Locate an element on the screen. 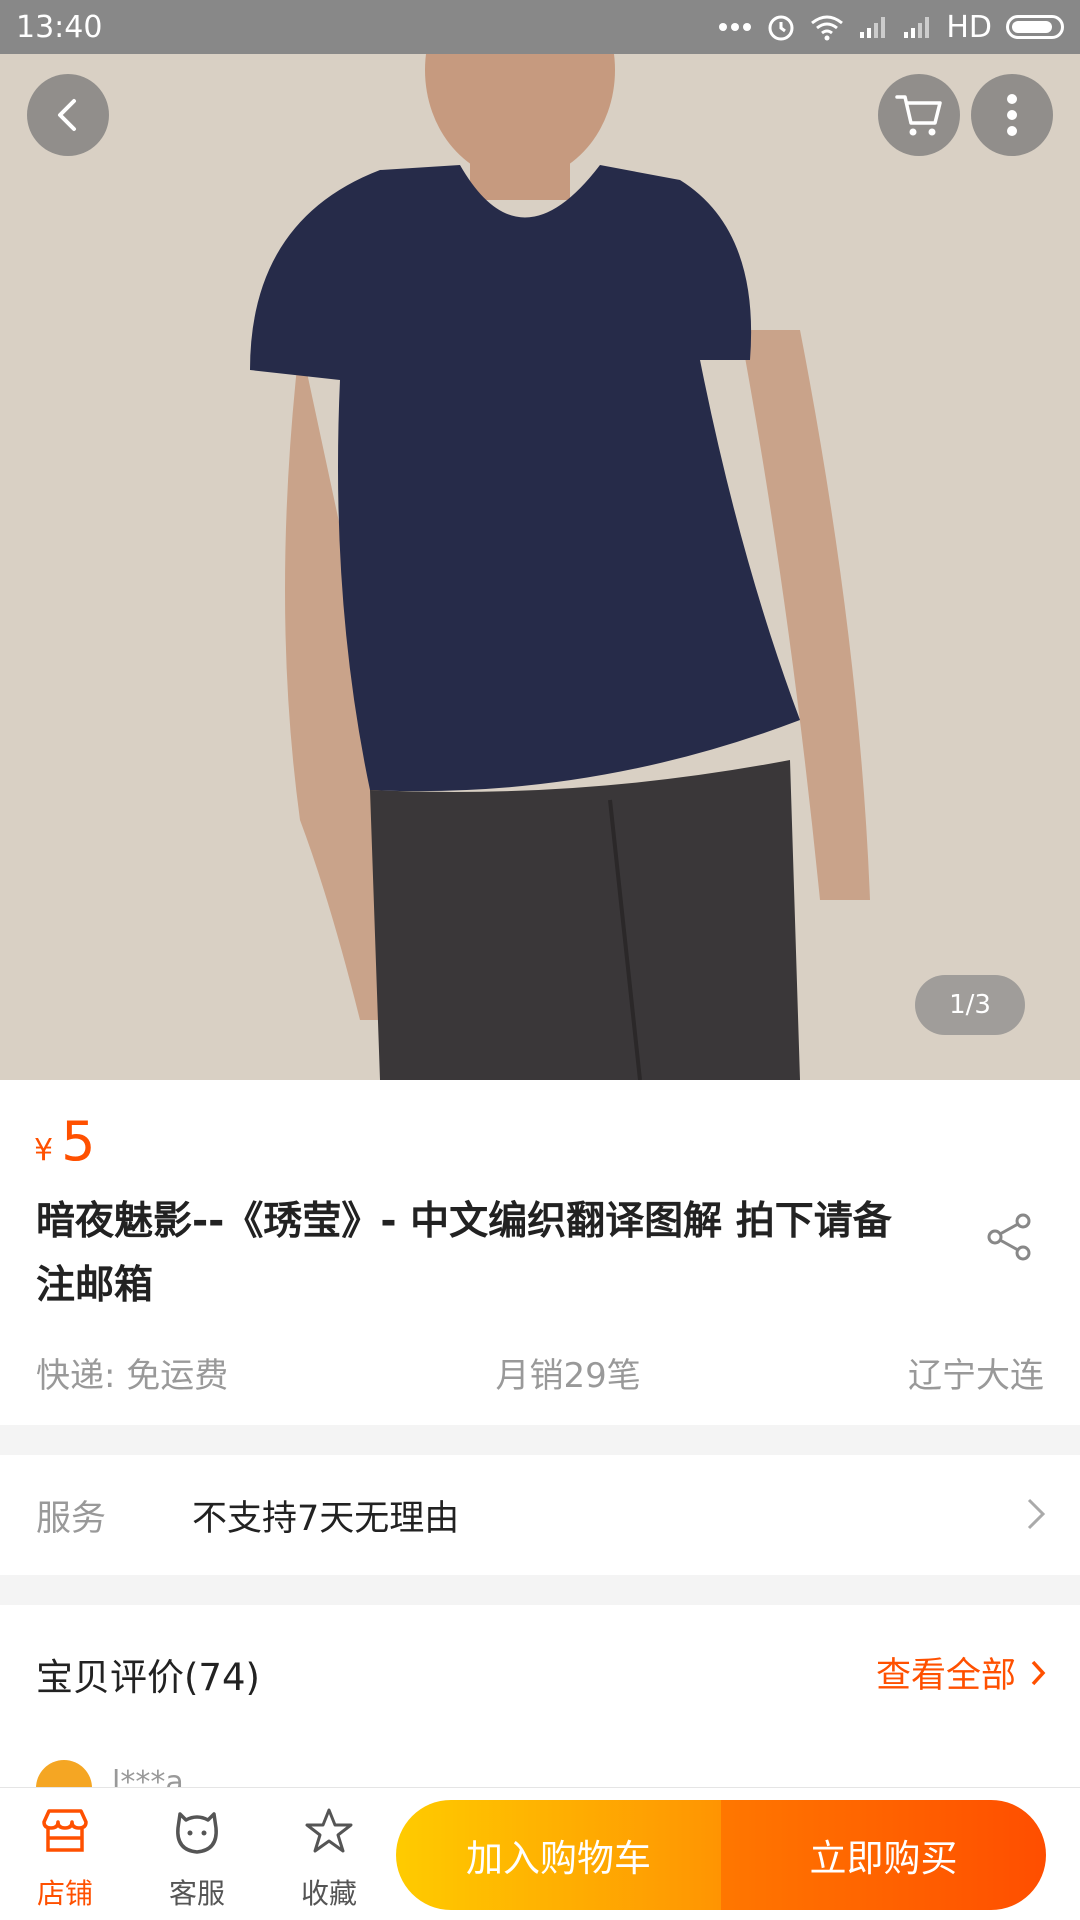 The image size is (1080, 1920). share-icon is located at coordinates (1009, 1237).